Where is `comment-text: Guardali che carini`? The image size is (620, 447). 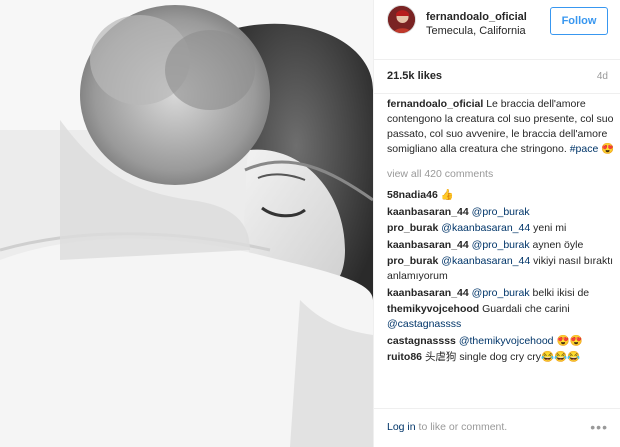
comment-text: Guardali che carini is located at coordinates (526, 309).